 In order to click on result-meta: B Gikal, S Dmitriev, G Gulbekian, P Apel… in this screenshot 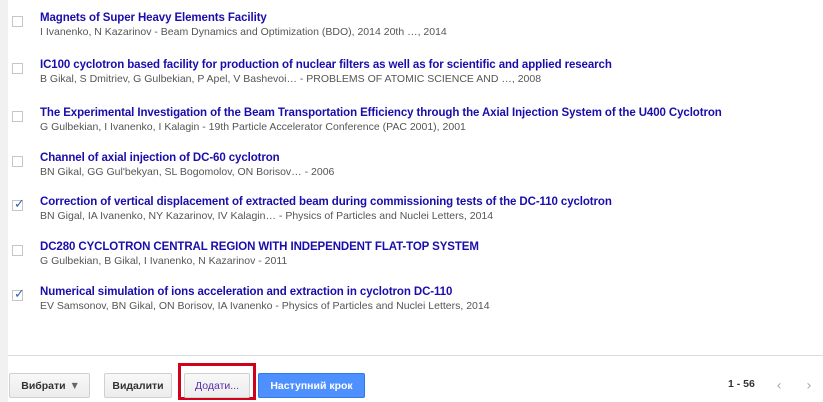, I will do `click(291, 79)`.